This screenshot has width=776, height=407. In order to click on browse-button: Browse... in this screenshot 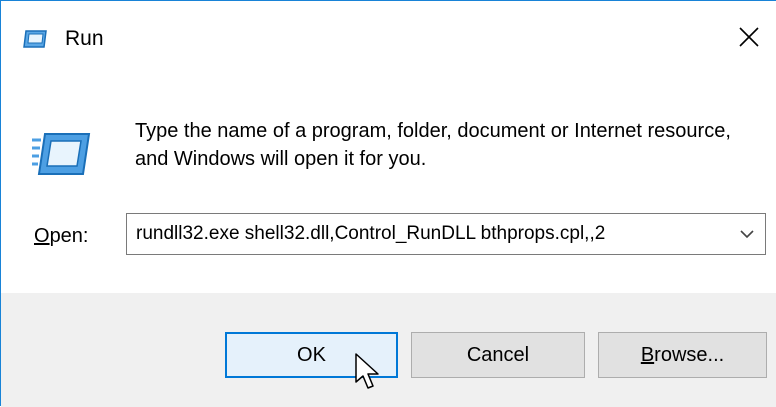, I will do `click(682, 355)`.